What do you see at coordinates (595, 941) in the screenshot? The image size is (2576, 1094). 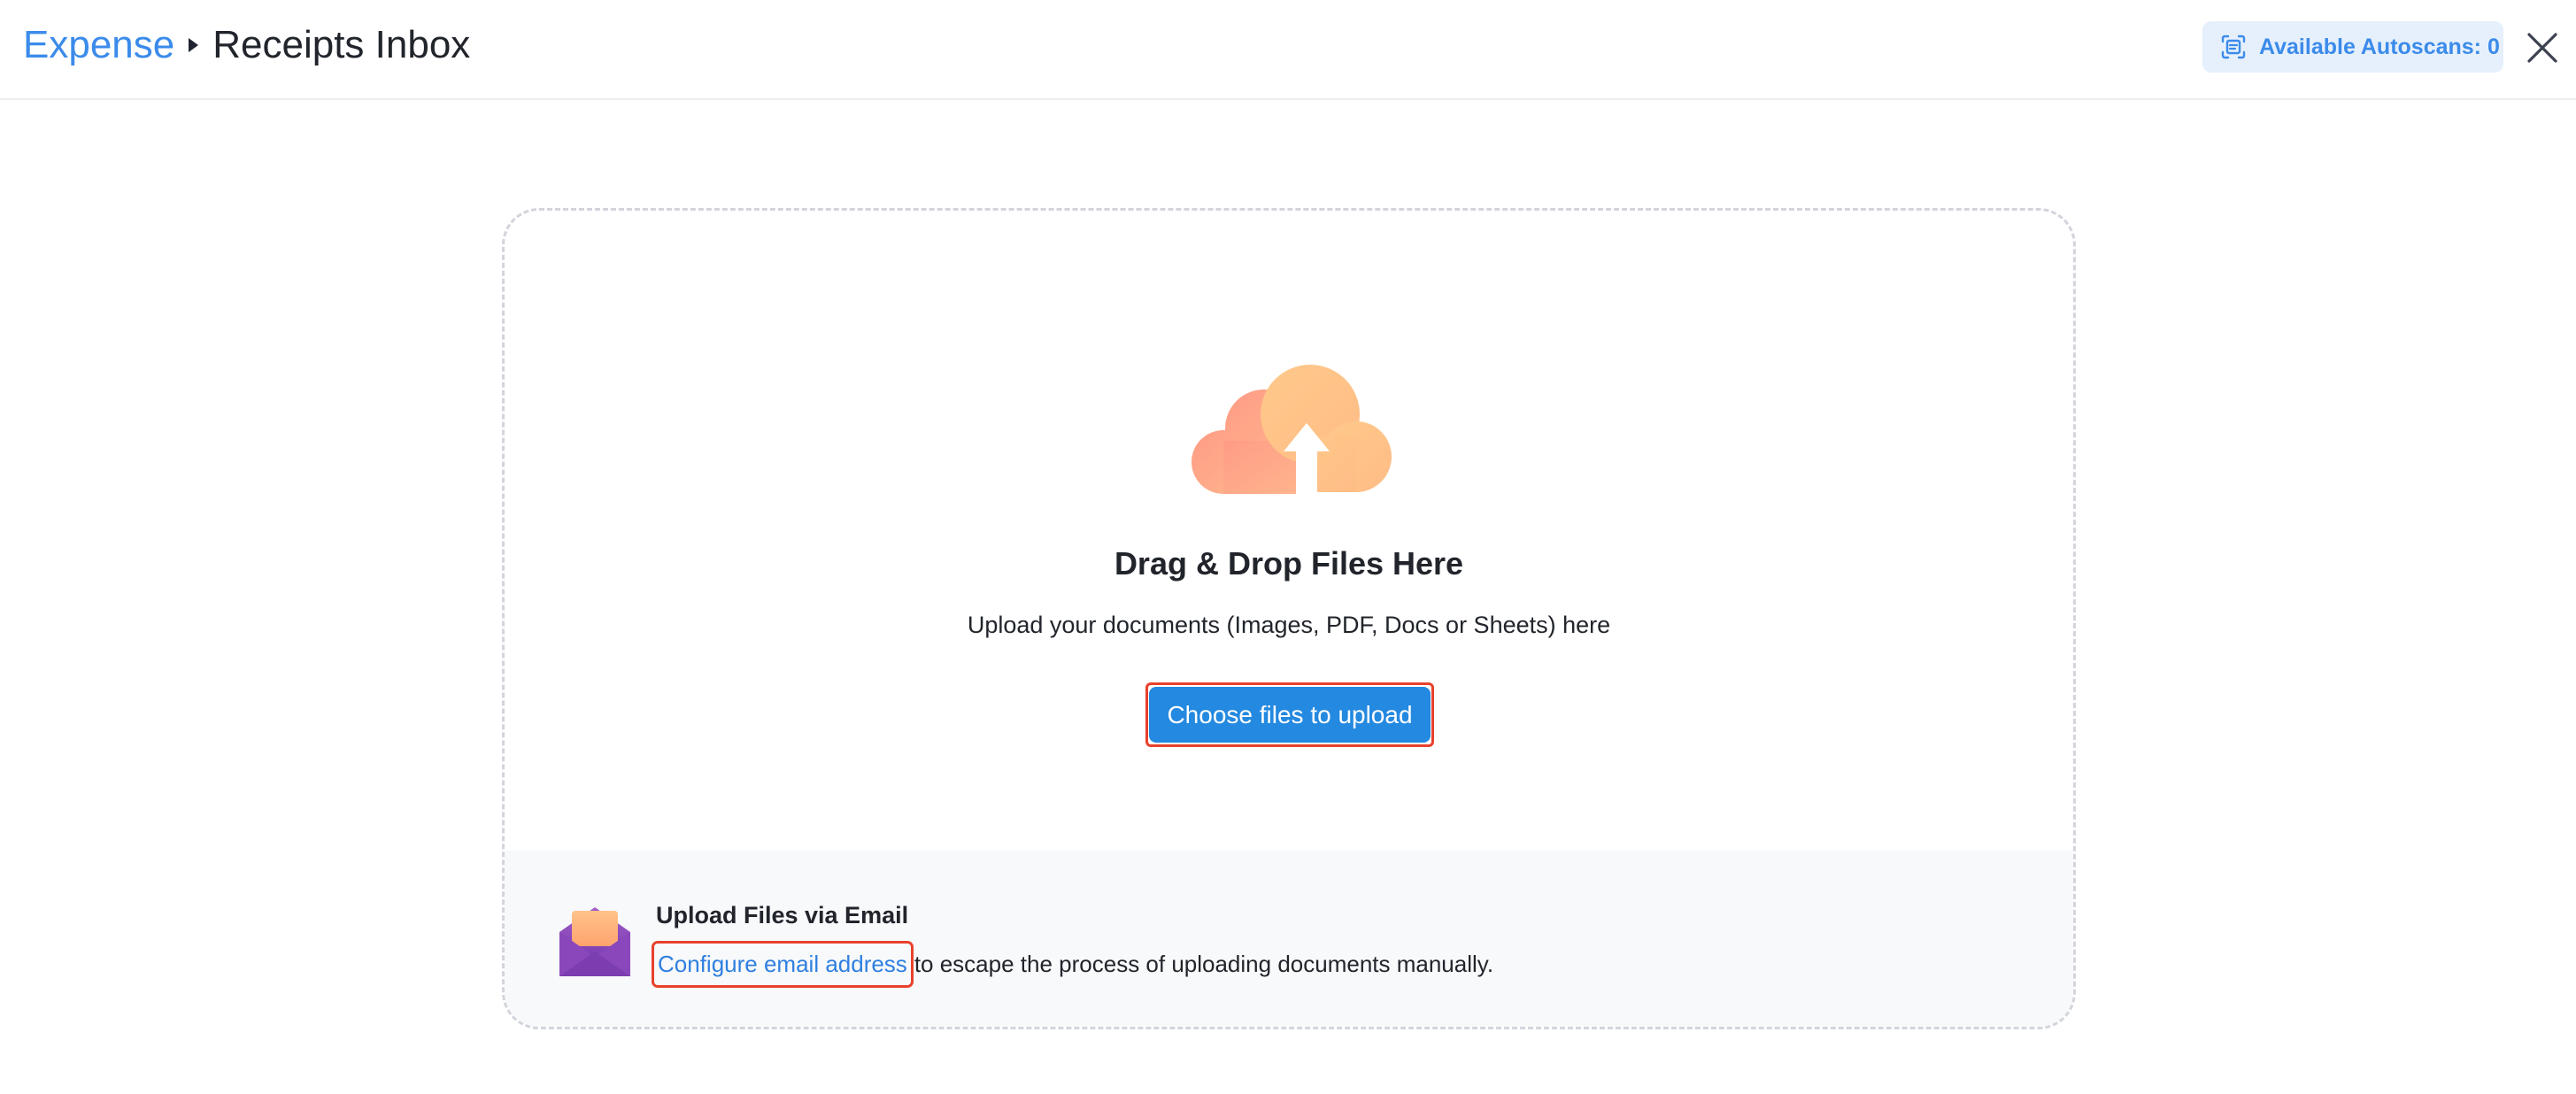 I see `envelope-icon` at bounding box center [595, 941].